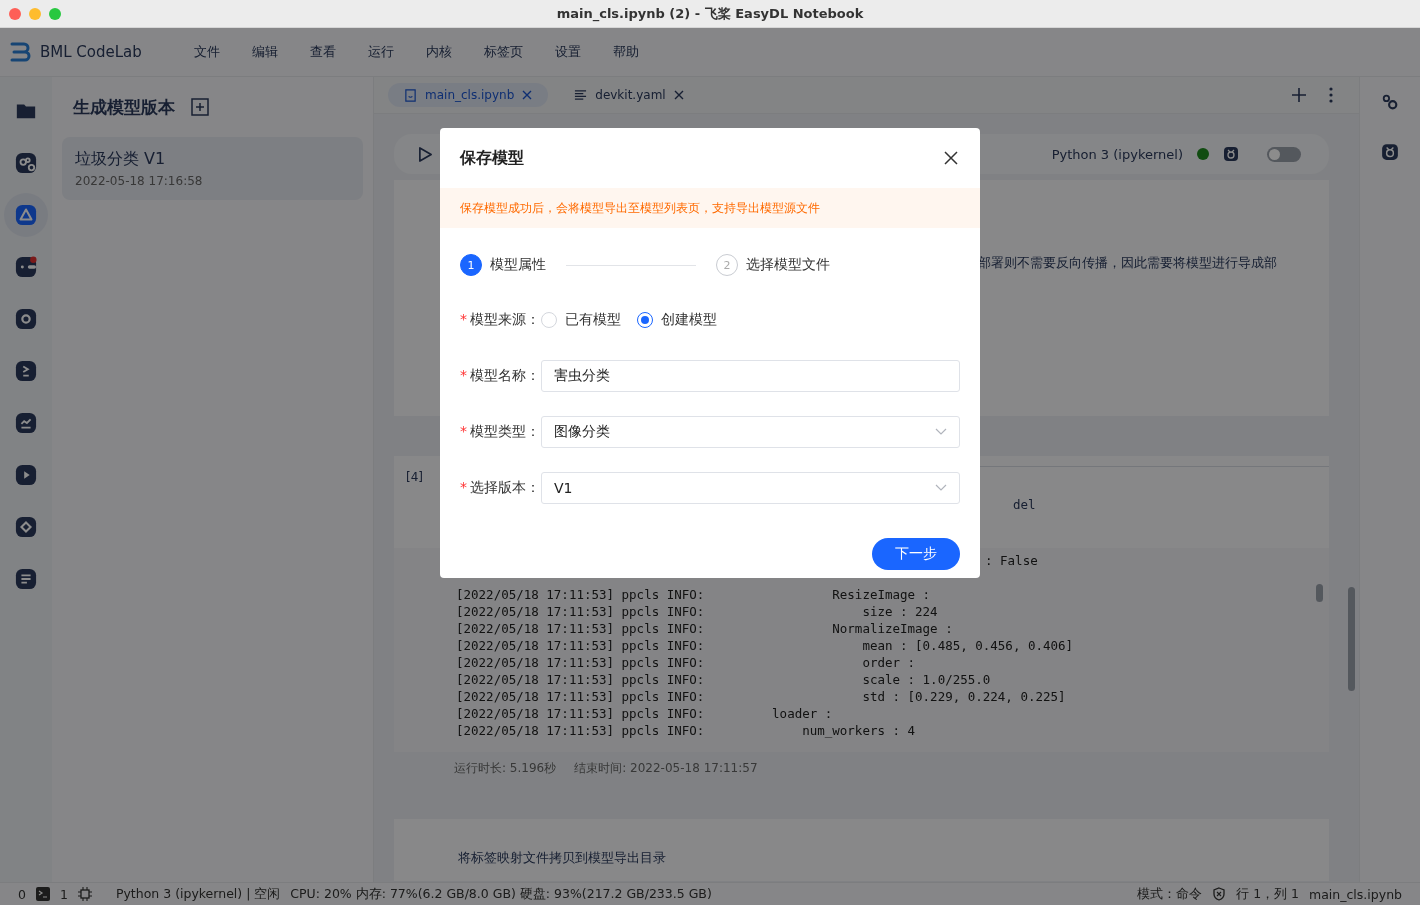 This screenshot has height=905, width=1420. Describe the element at coordinates (84, 894) in the screenshot. I see `chip-icon` at that location.